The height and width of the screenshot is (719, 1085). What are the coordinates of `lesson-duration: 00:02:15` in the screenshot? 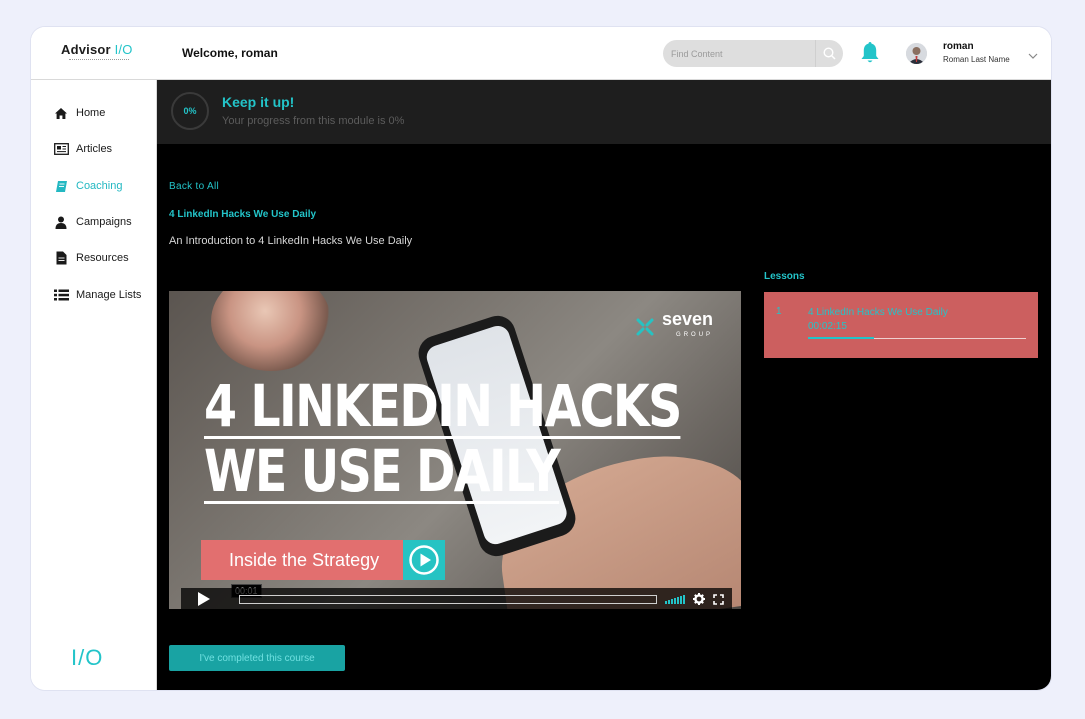 It's located at (827, 326).